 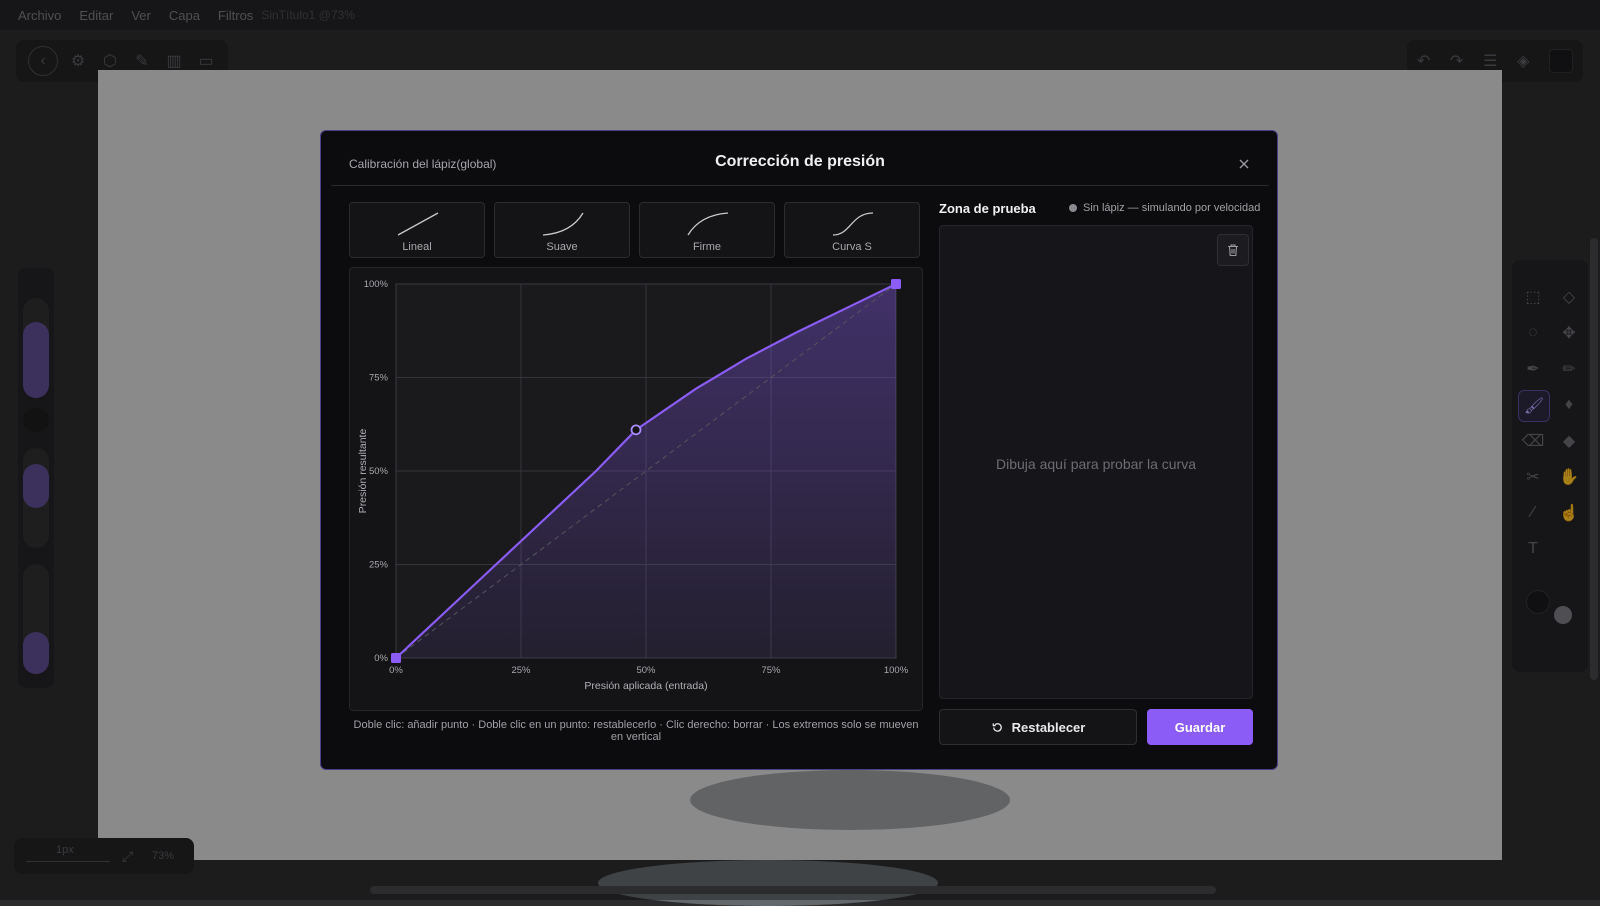 What do you see at coordinates (771, 670) in the screenshot?
I see `x-tick-label: 75%` at bounding box center [771, 670].